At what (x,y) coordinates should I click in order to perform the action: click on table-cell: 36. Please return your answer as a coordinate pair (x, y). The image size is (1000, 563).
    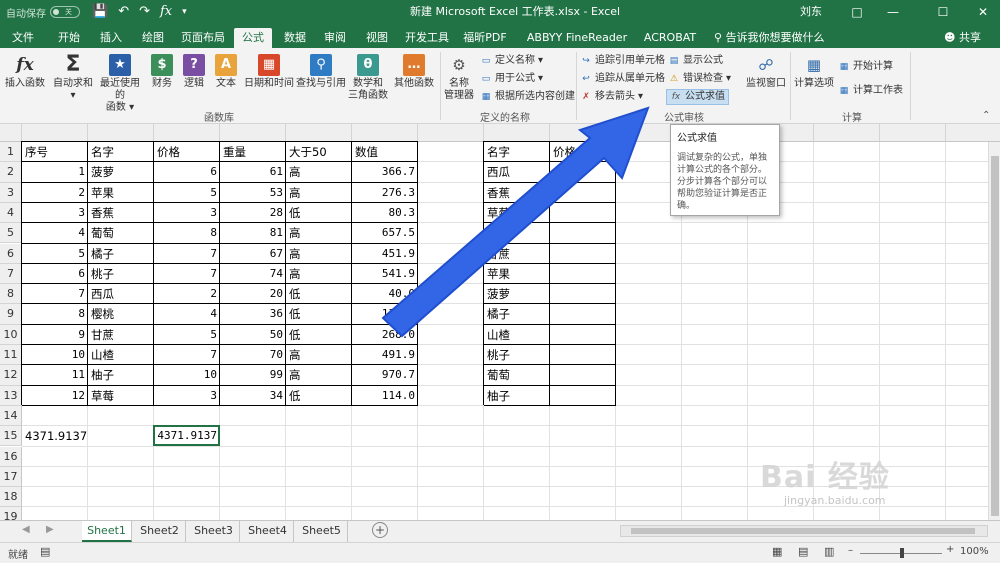
    Looking at the image, I should click on (253, 314).